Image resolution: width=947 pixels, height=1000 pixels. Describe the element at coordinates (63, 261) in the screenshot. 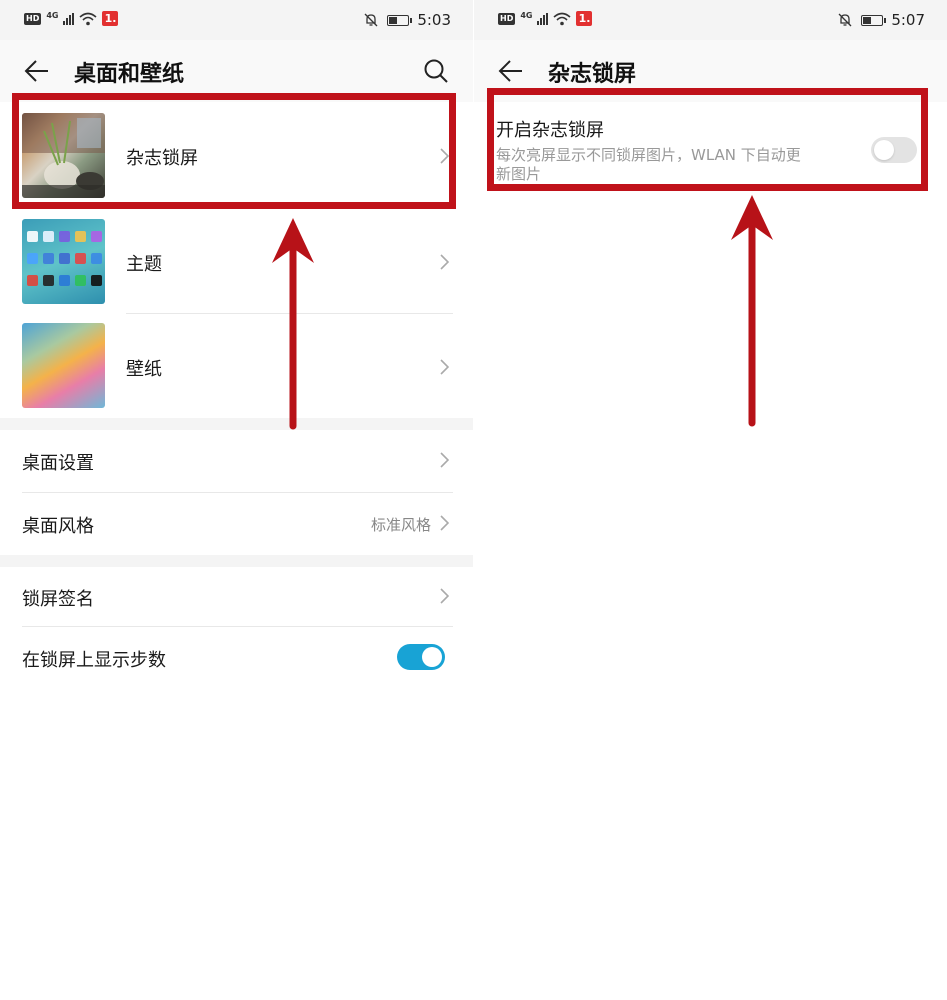

I see `theme-thumbnail` at that location.